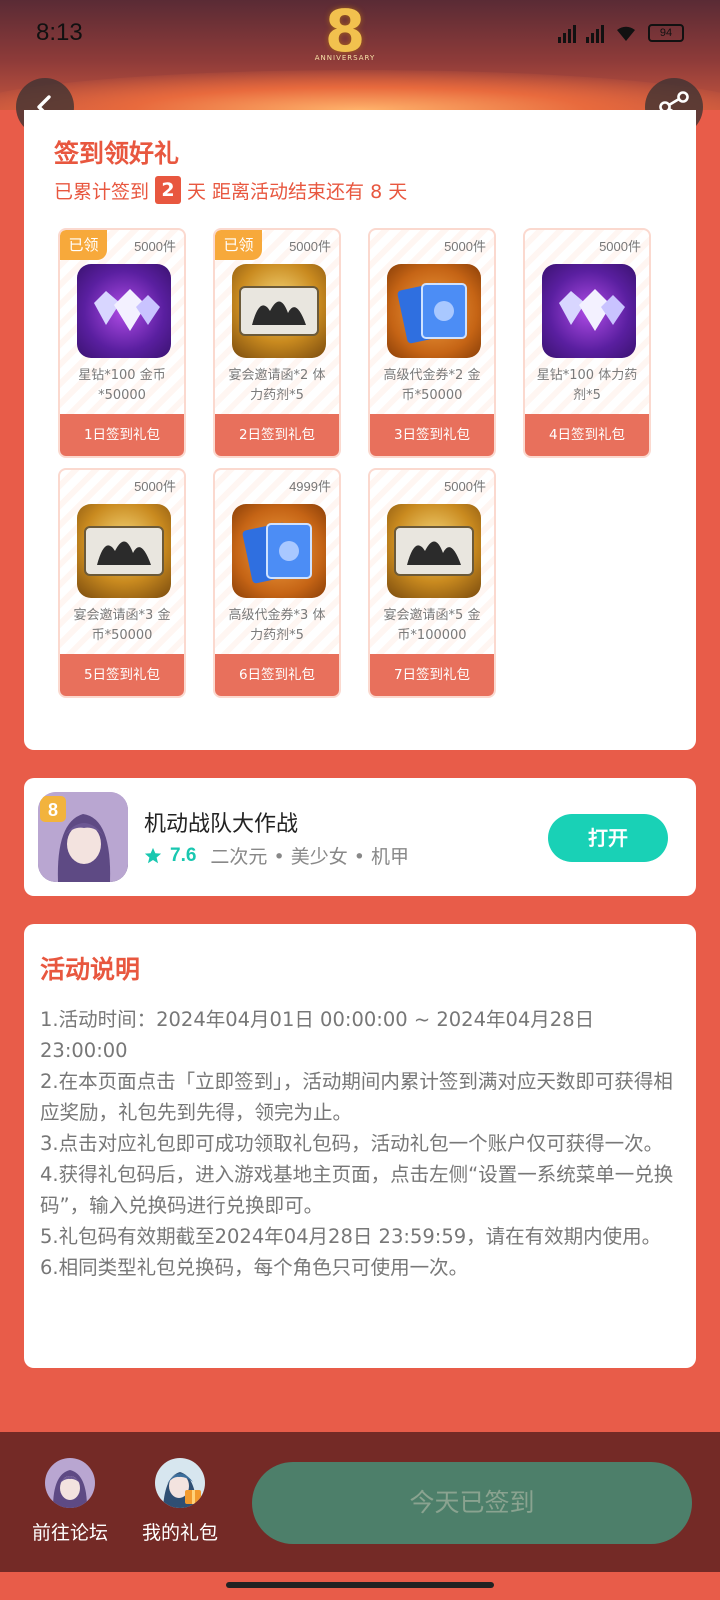 Image resolution: width=720 pixels, height=1600 pixels. Describe the element at coordinates (432, 435) in the screenshot. I see `gift-day-label: 3日签到礼包` at that location.